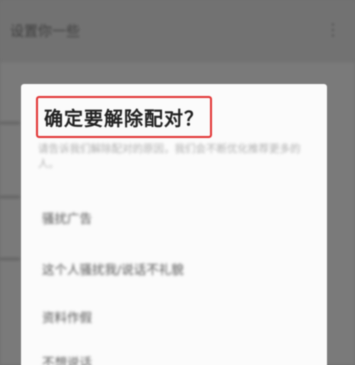  Describe the element at coordinates (113, 268) in the screenshot. I see `reason-option-harassment: 这个人骚扰我/说话不礼貌` at that location.